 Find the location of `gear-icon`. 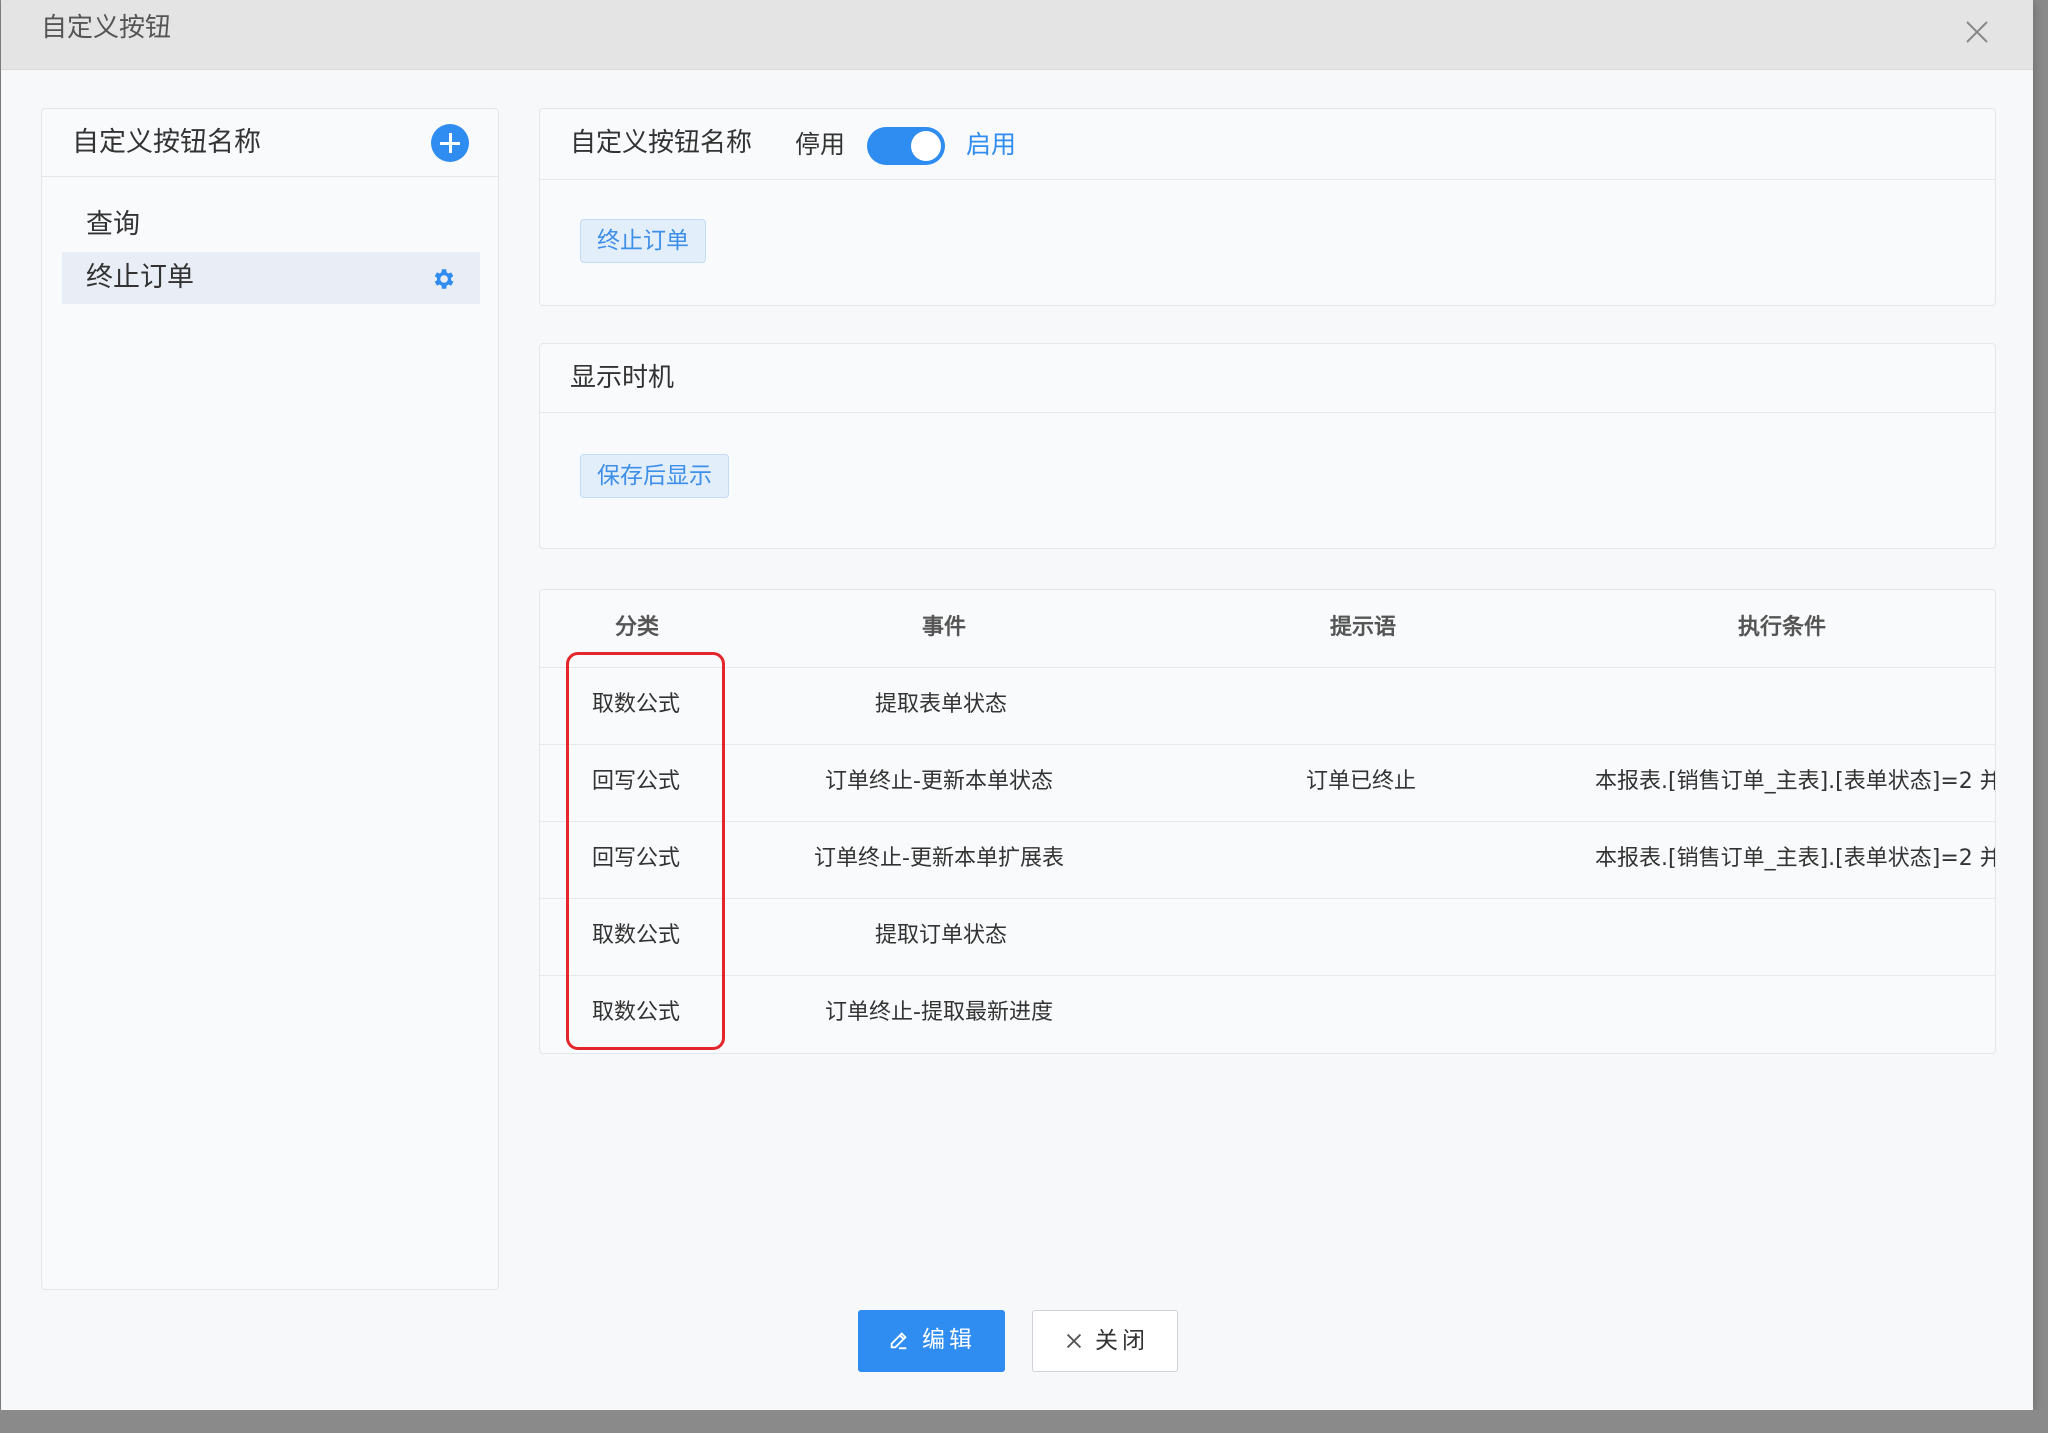

gear-icon is located at coordinates (443, 279).